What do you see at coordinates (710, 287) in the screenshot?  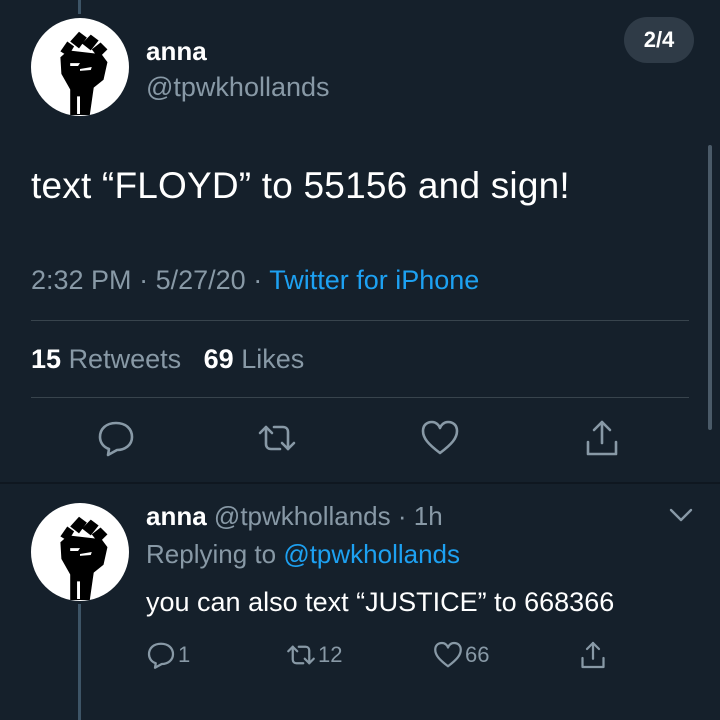 I see `scrollbar` at bounding box center [710, 287].